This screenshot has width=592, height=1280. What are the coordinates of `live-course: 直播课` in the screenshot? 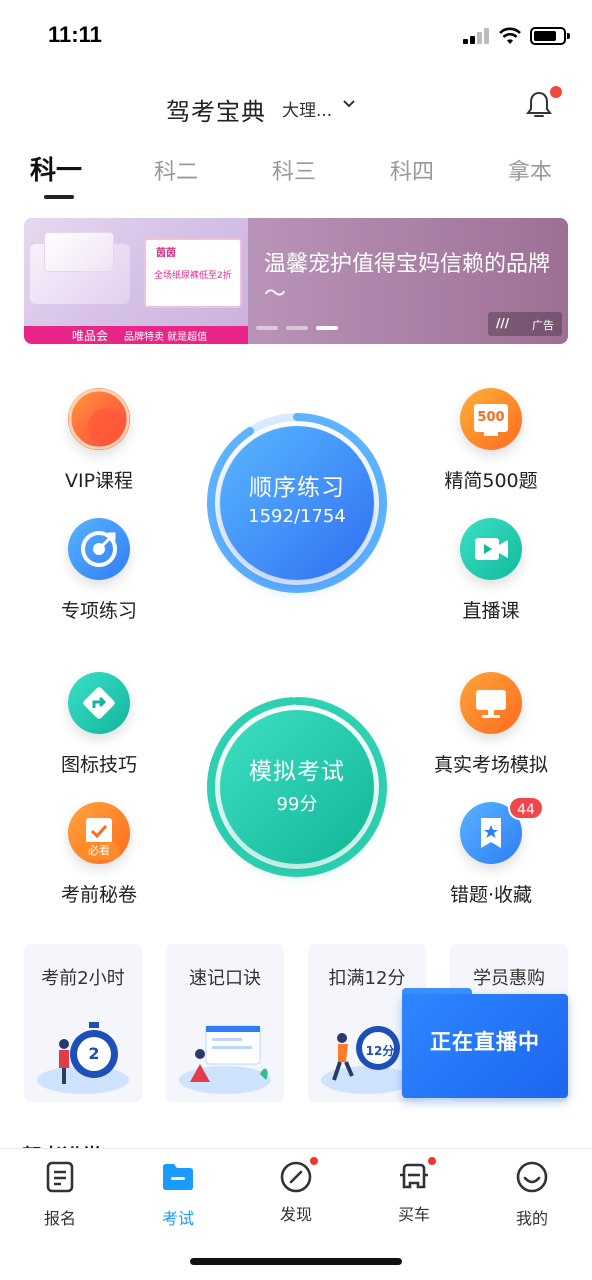 It's located at (491, 570).